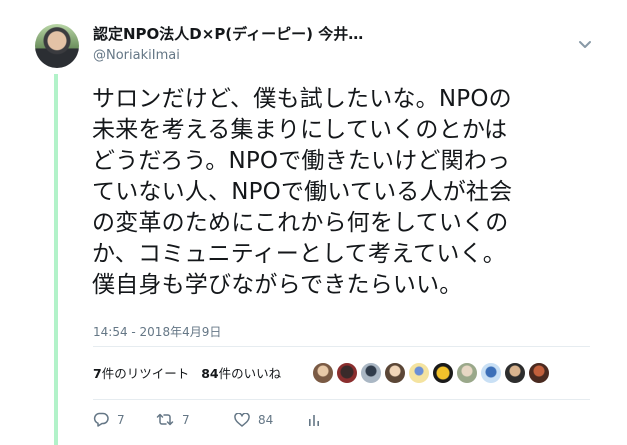 This screenshot has width=627, height=445. I want to click on engagement-stats: 7件のリツイート 84件のいいね, so click(187, 372).